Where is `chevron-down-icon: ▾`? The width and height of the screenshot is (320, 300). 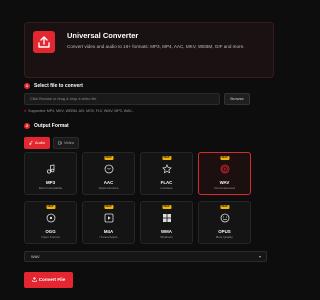 chevron-down-icon: ▾ is located at coordinates (259, 256).